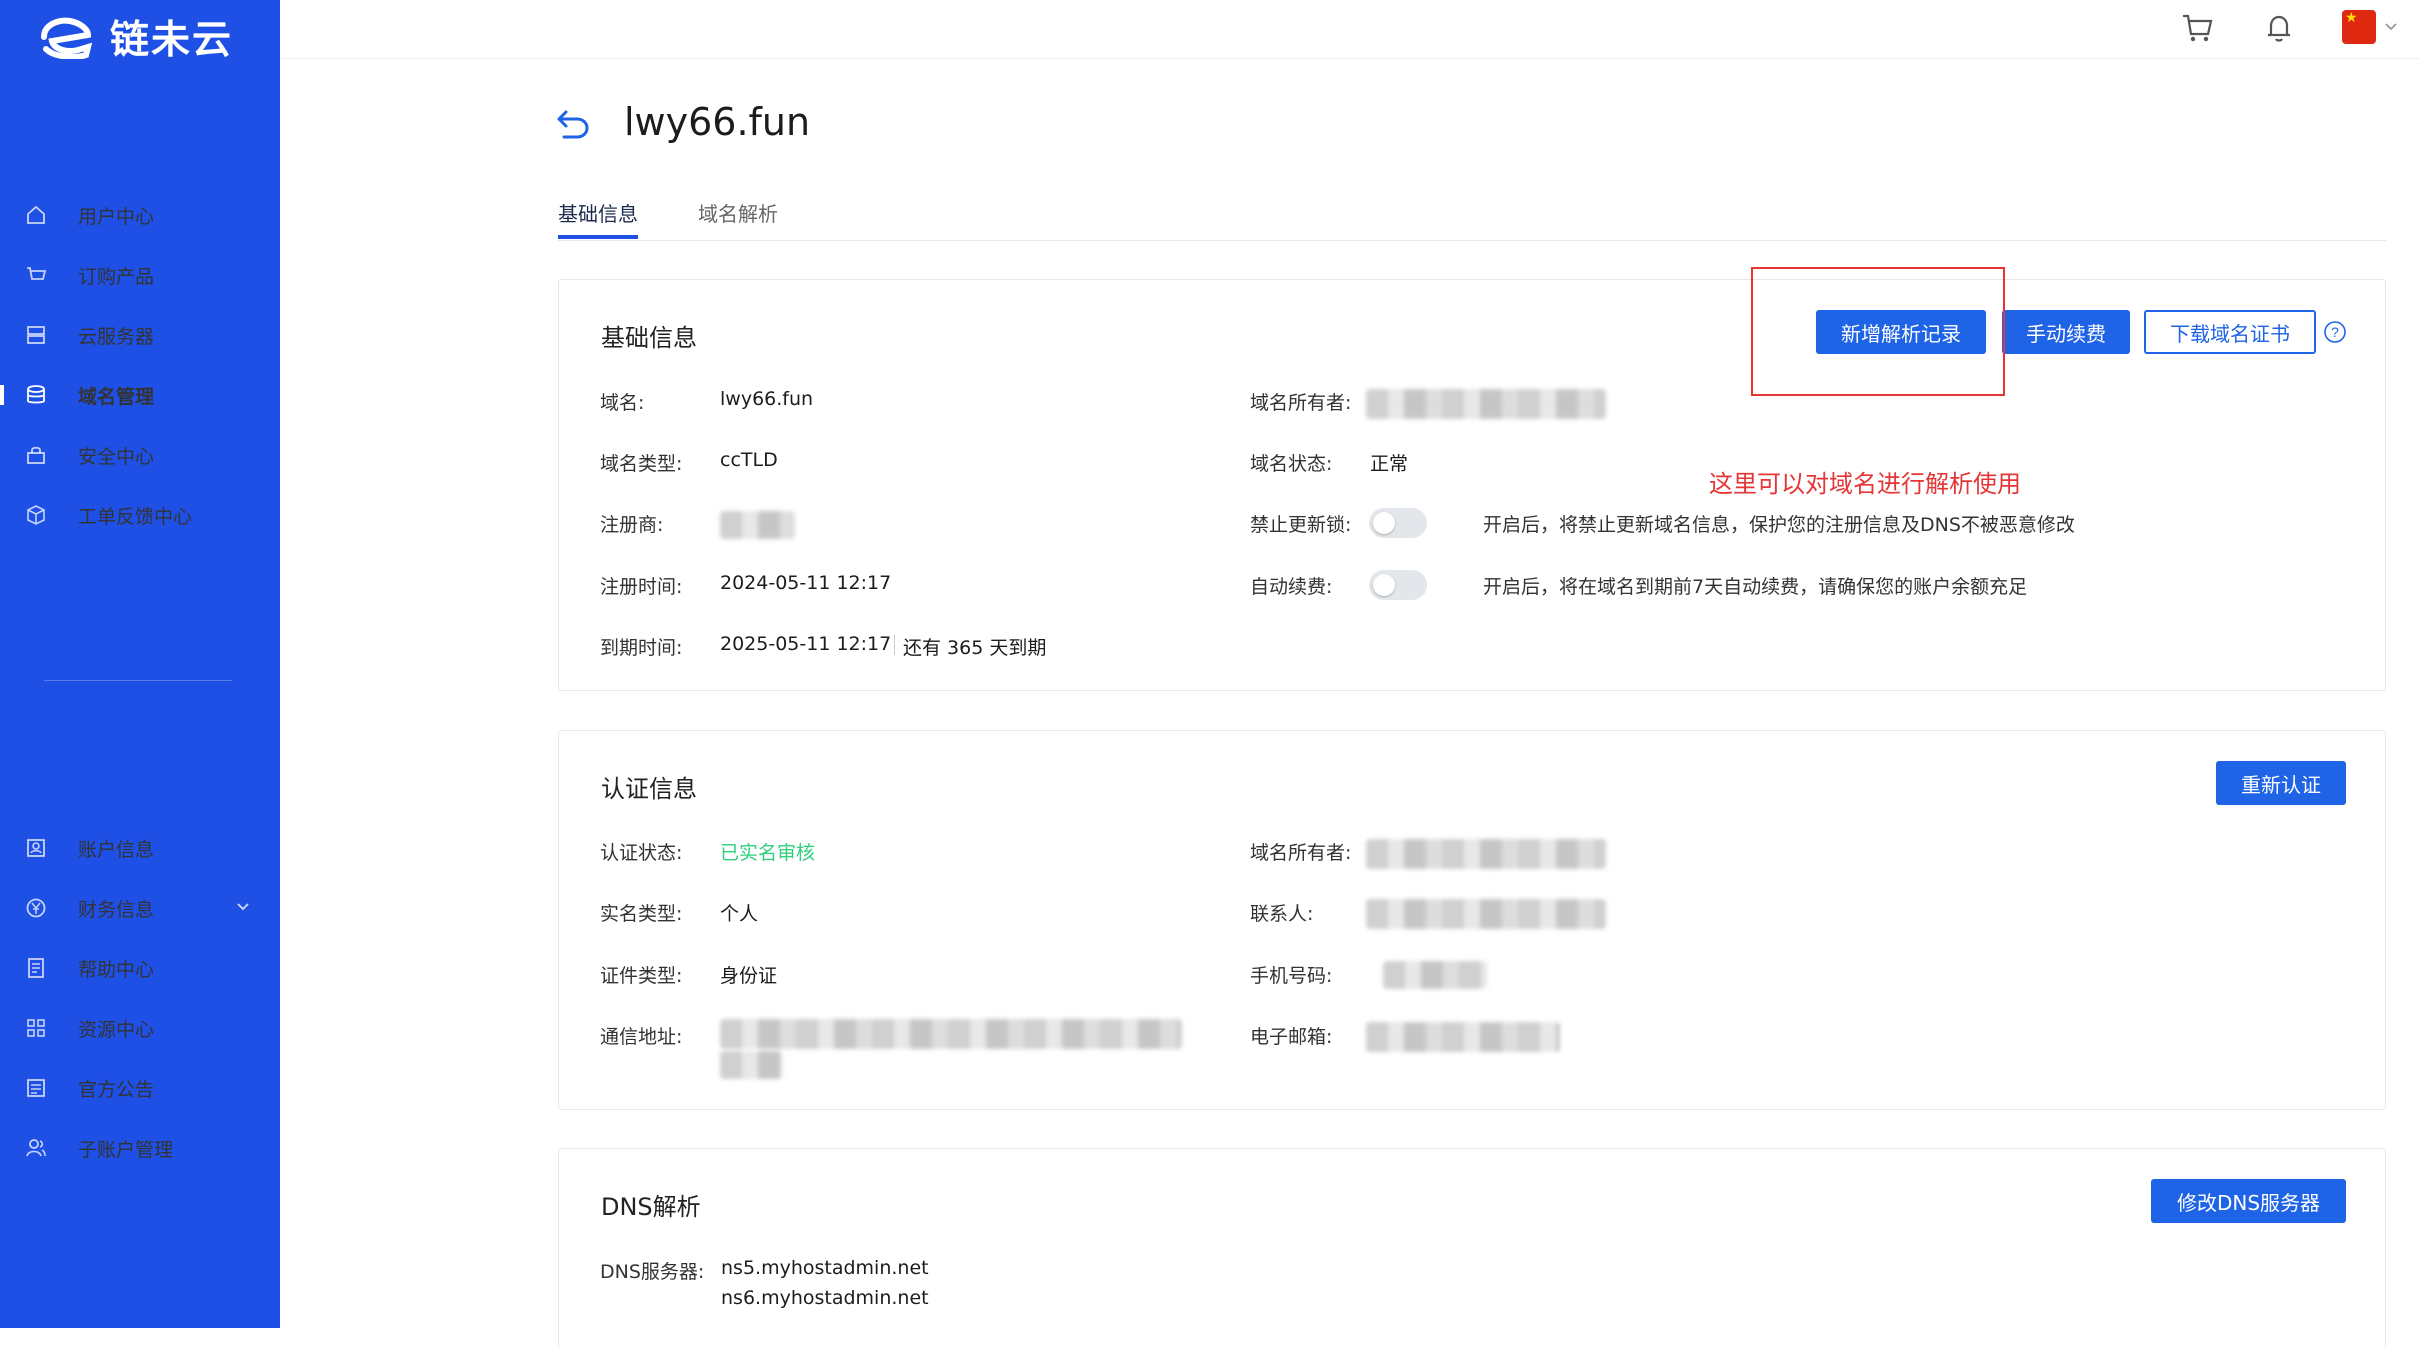  Describe the element at coordinates (1486, 854) in the screenshot. I see `auth-owner-redacted` at that location.